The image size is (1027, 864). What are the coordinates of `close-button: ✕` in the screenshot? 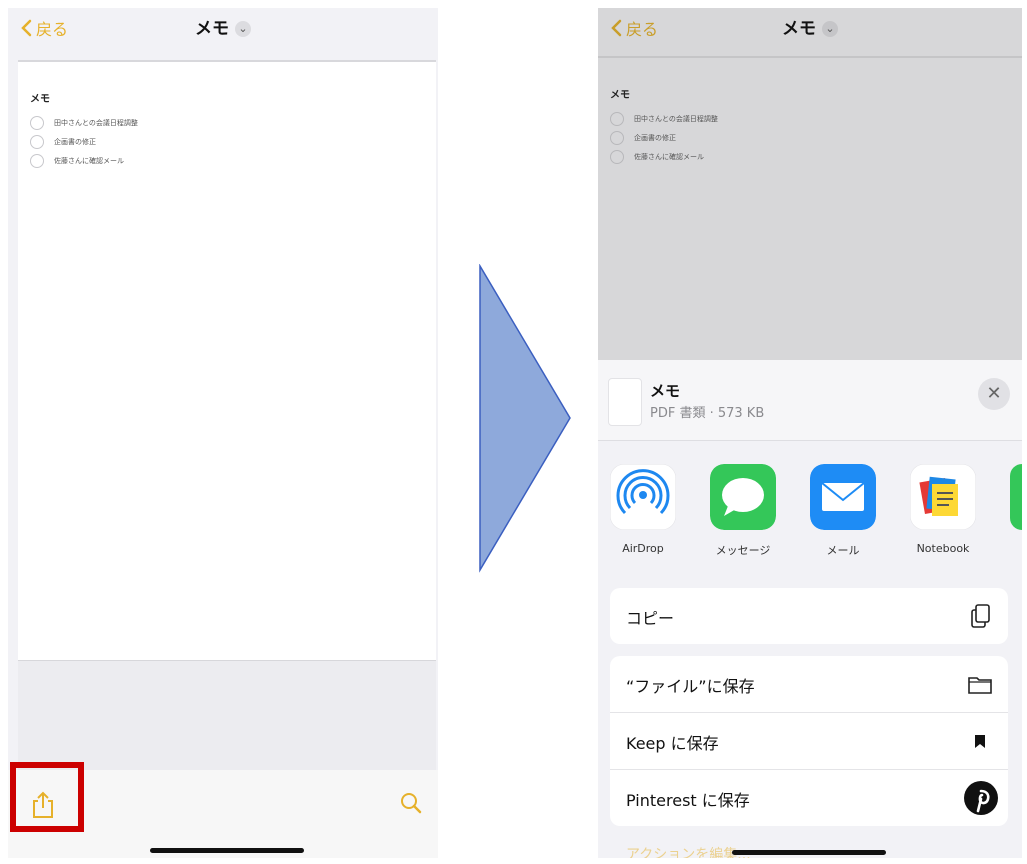 It's located at (994, 394).